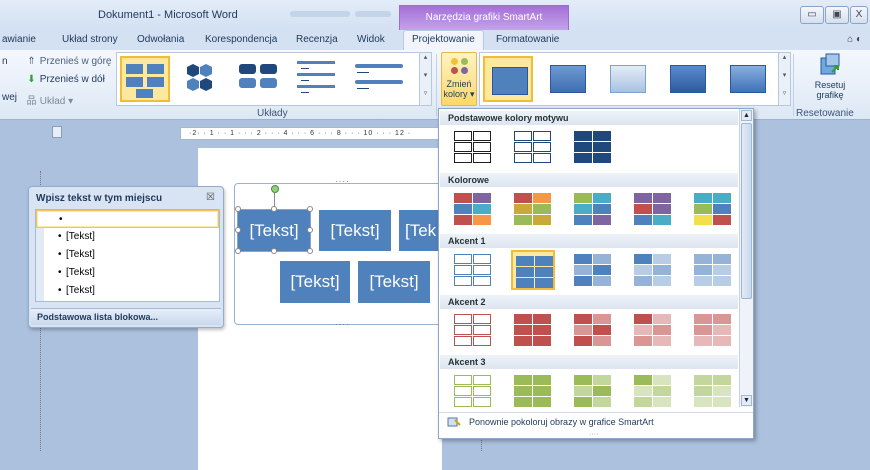 The height and width of the screenshot is (470, 870). Describe the element at coordinates (145, 79) in the screenshot. I see `layout-basic-block-list` at that location.